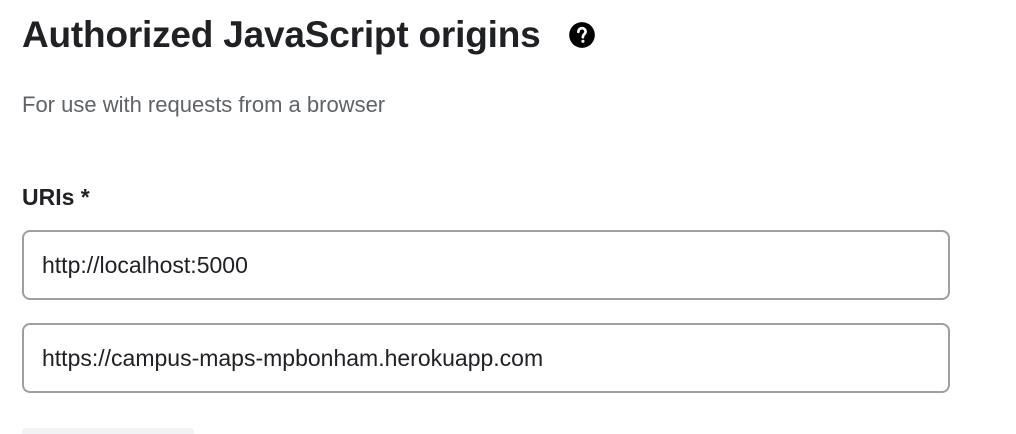 The height and width of the screenshot is (434, 1016). Describe the element at coordinates (281, 34) in the screenshot. I see `section-title: Authorized JavaScript origins` at that location.